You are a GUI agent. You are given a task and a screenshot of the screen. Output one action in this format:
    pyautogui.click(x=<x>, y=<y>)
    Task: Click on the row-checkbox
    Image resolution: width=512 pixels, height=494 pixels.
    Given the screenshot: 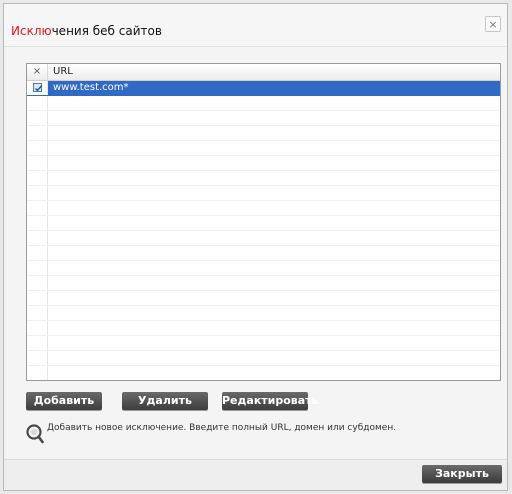 What is the action you would take?
    pyautogui.click(x=37, y=87)
    